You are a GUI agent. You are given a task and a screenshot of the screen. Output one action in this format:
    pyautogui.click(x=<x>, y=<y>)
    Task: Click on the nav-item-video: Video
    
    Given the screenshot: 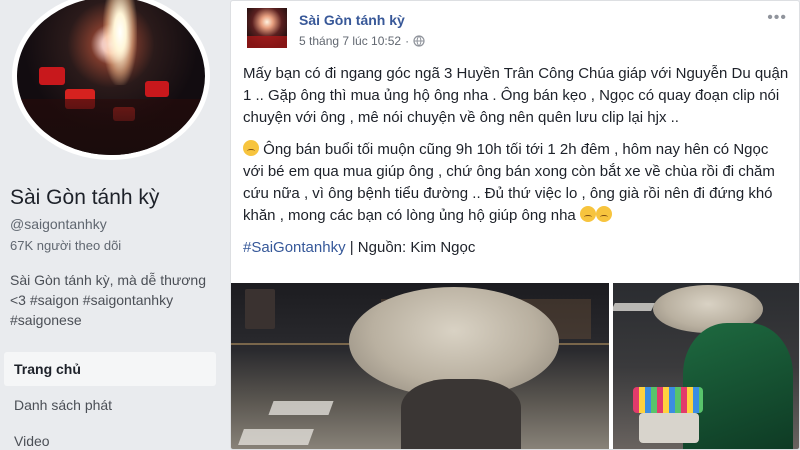 What is the action you would take?
    pyautogui.click(x=110, y=437)
    